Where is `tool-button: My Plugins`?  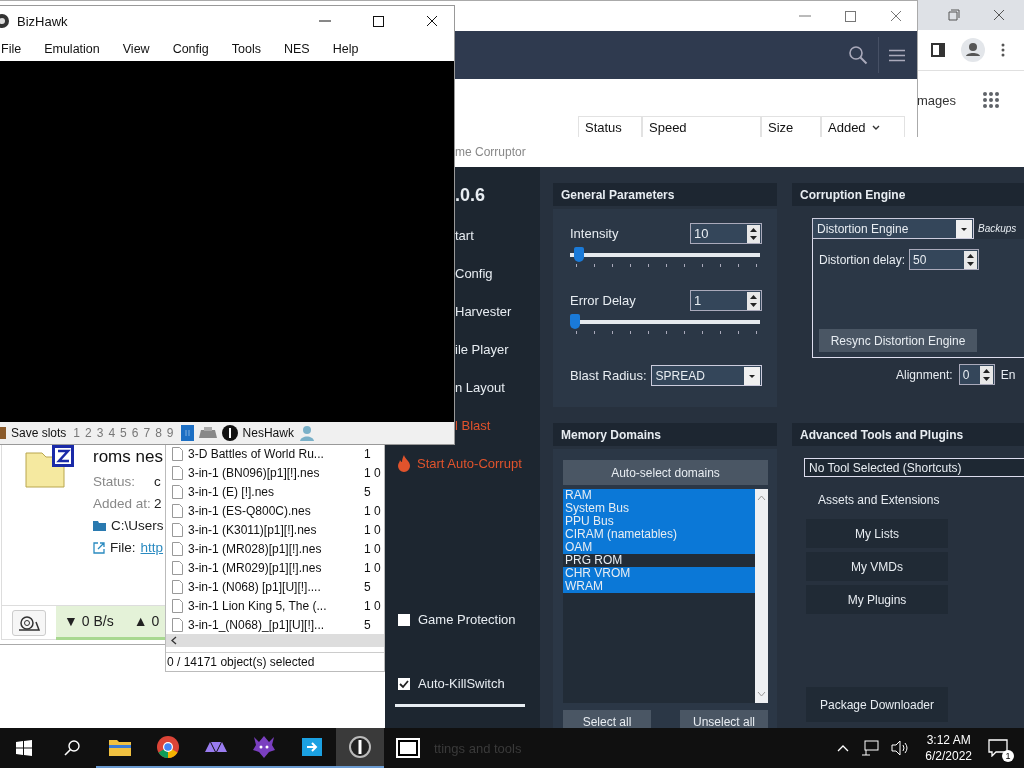
tool-button: My Plugins is located at coordinates (877, 599).